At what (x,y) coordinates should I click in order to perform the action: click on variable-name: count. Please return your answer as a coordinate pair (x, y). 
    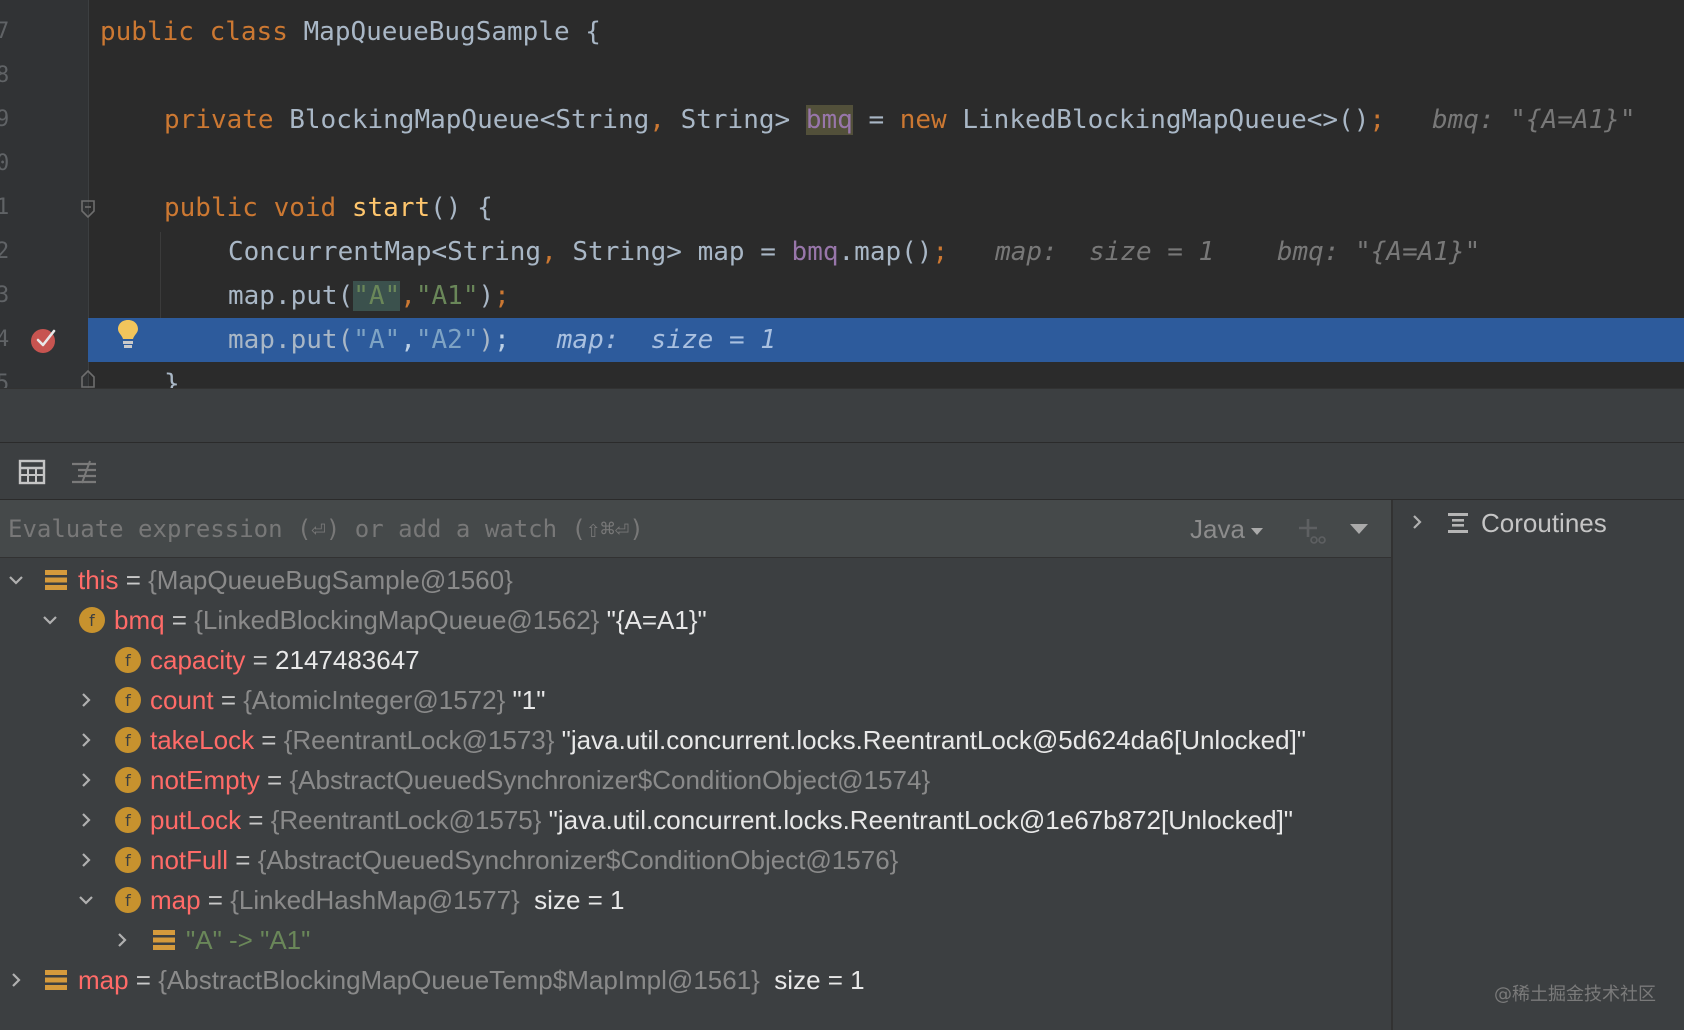
    Looking at the image, I should click on (182, 700).